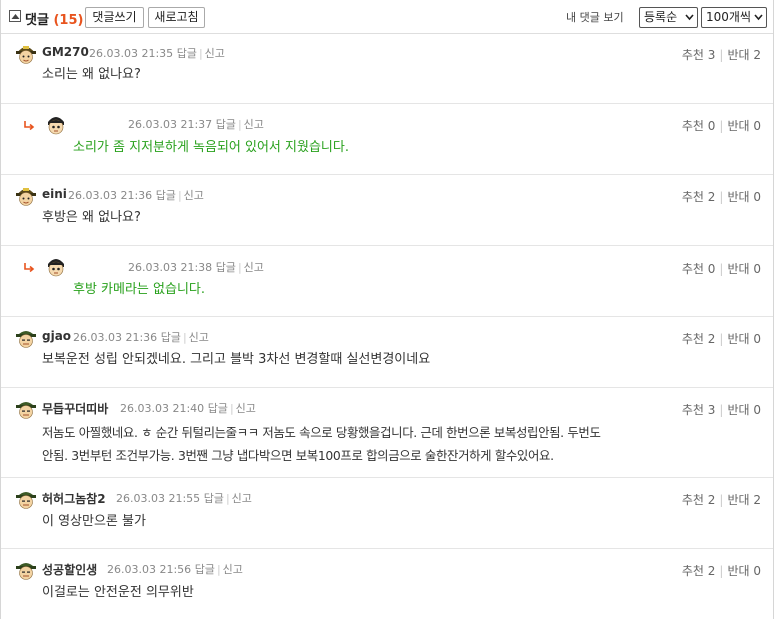 The height and width of the screenshot is (619, 774). What do you see at coordinates (170, 267) in the screenshot?
I see `comment-time: 26.03.03 21:38` at bounding box center [170, 267].